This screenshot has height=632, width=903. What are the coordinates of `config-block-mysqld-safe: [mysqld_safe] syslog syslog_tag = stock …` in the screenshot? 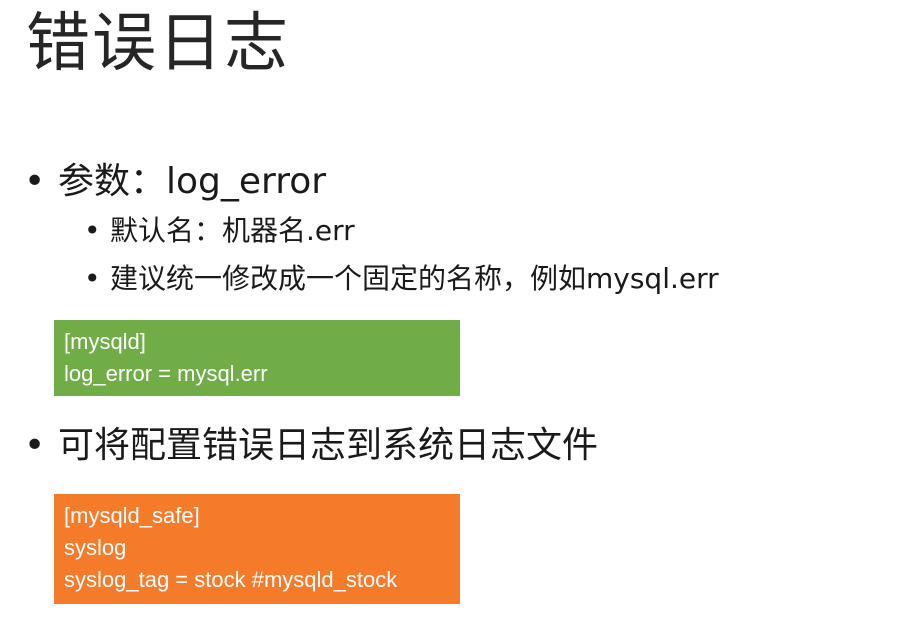 It's located at (257, 549).